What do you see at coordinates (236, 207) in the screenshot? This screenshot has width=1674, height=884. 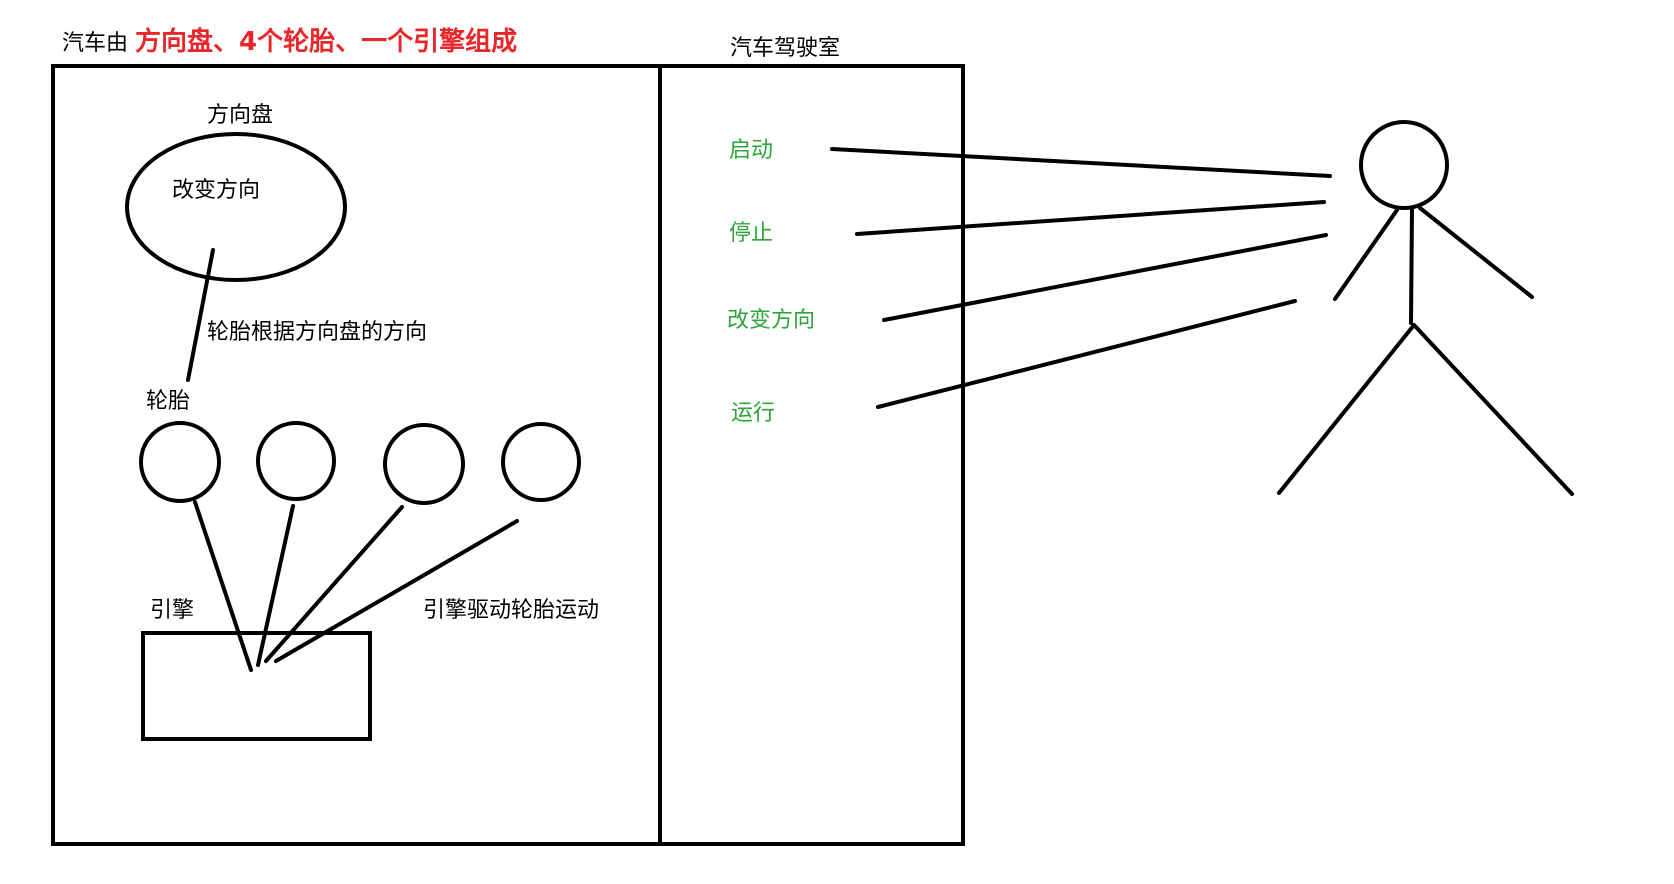 I see `steering-wheel-shape` at bounding box center [236, 207].